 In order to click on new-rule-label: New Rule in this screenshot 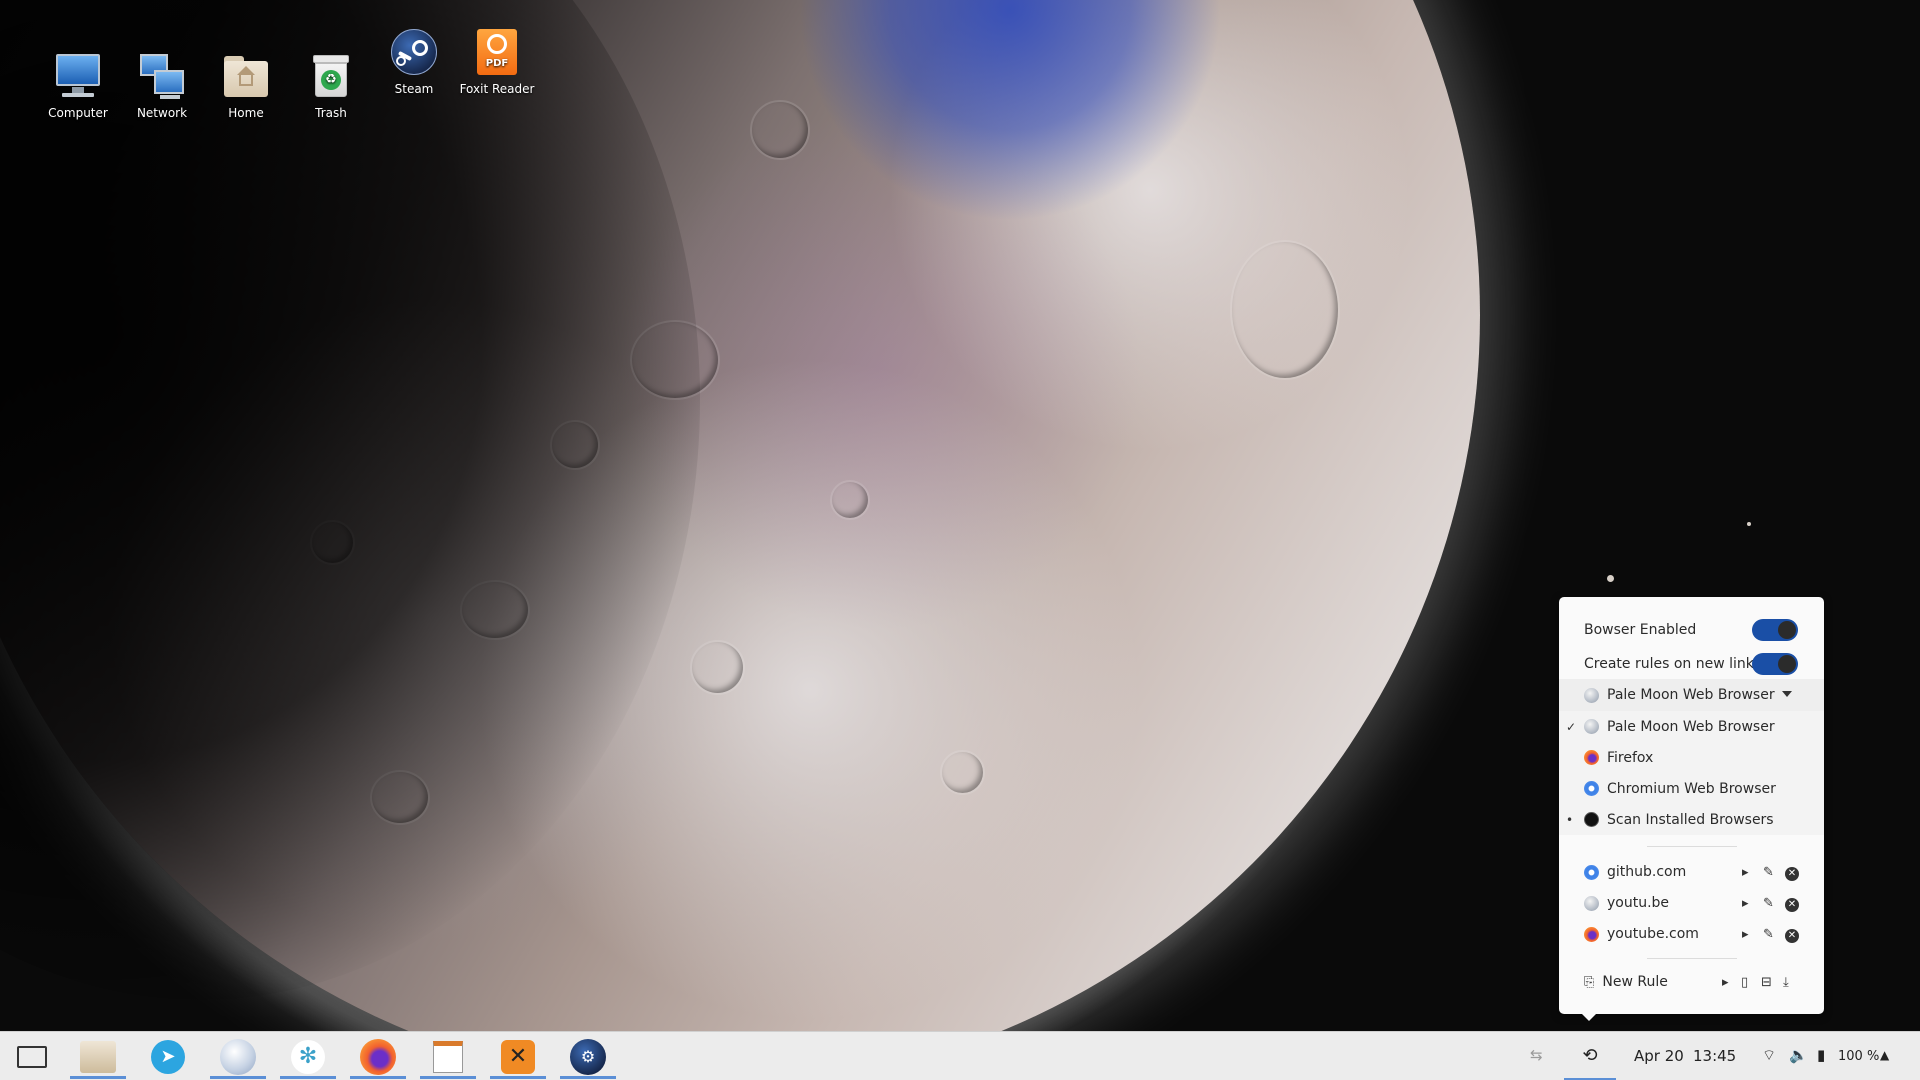, I will do `click(1635, 982)`.